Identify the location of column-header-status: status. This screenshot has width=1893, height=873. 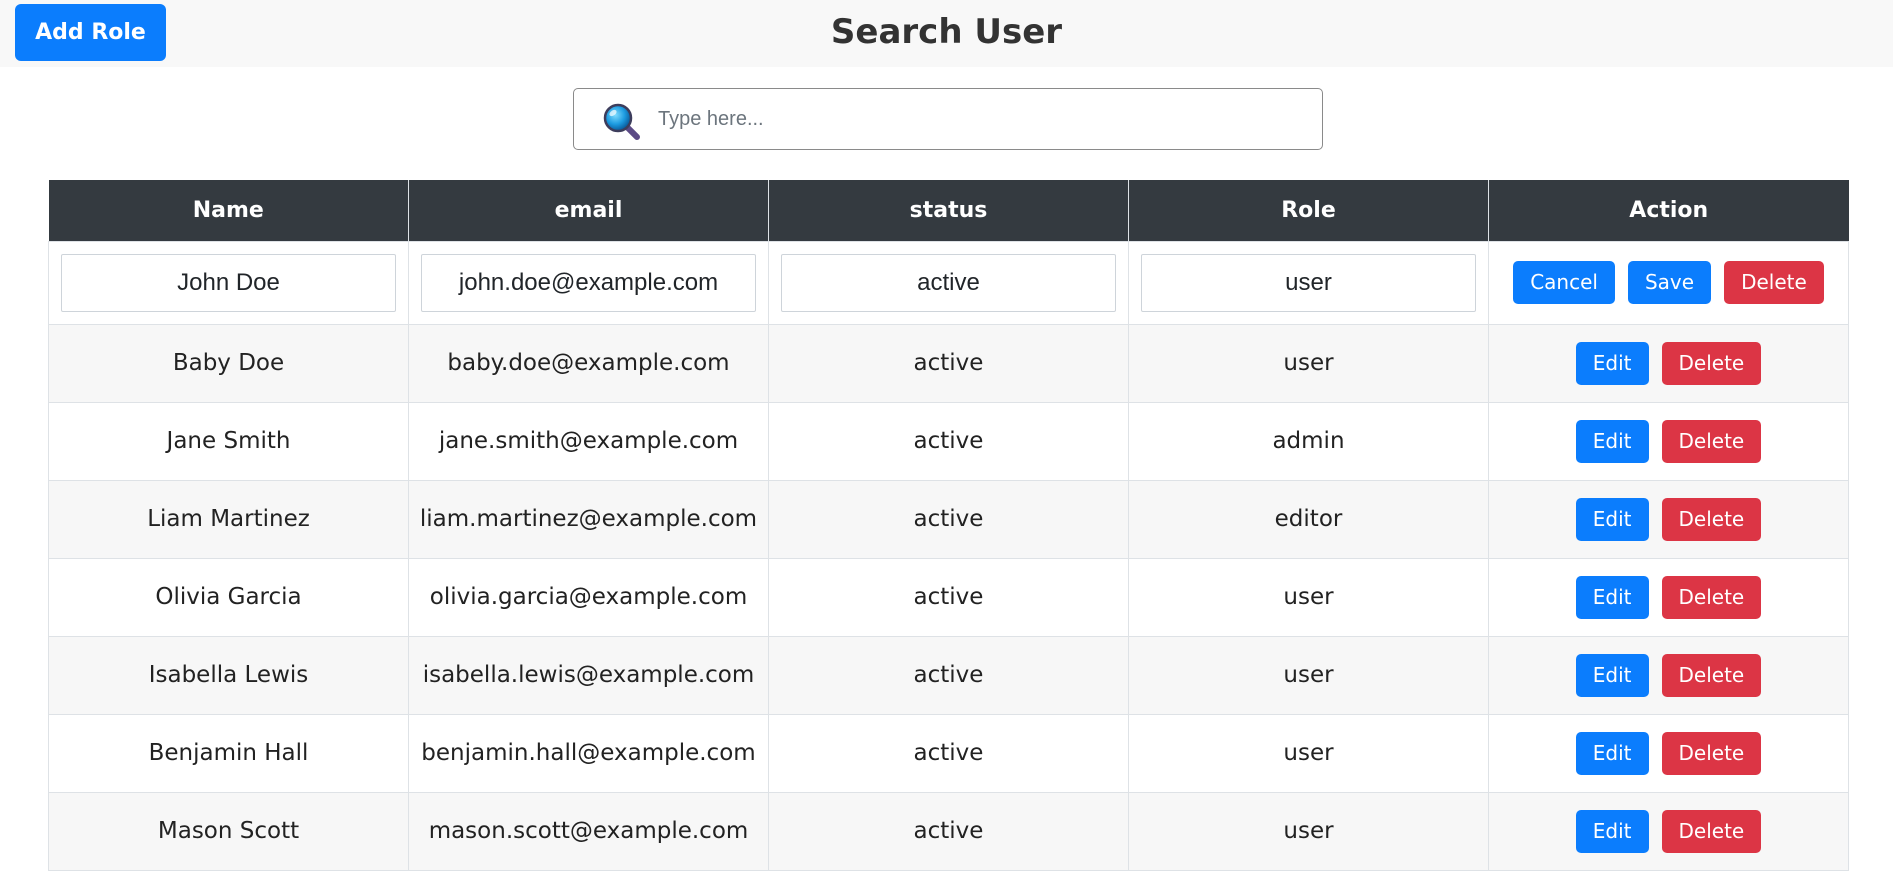
(948, 210).